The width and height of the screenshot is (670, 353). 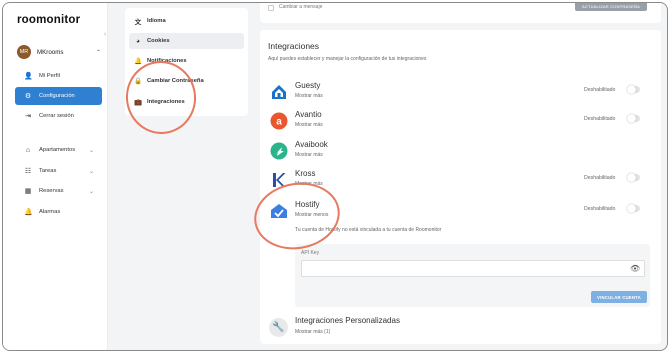 What do you see at coordinates (294, 46) in the screenshot?
I see `section-title: Integraciones` at bounding box center [294, 46].